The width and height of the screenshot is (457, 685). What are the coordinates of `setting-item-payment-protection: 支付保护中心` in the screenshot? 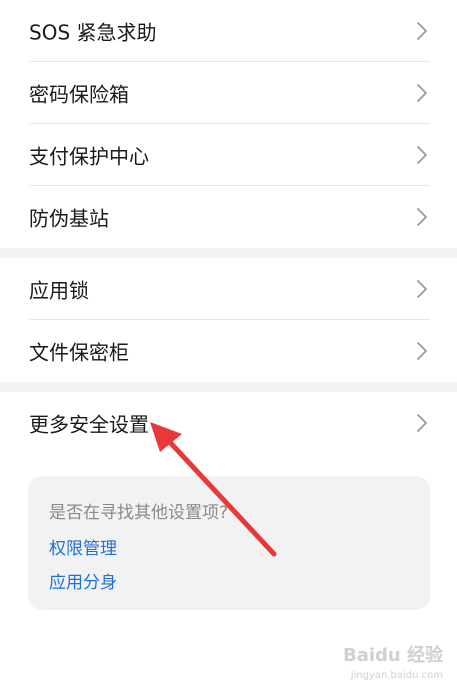 It's located at (228, 155).